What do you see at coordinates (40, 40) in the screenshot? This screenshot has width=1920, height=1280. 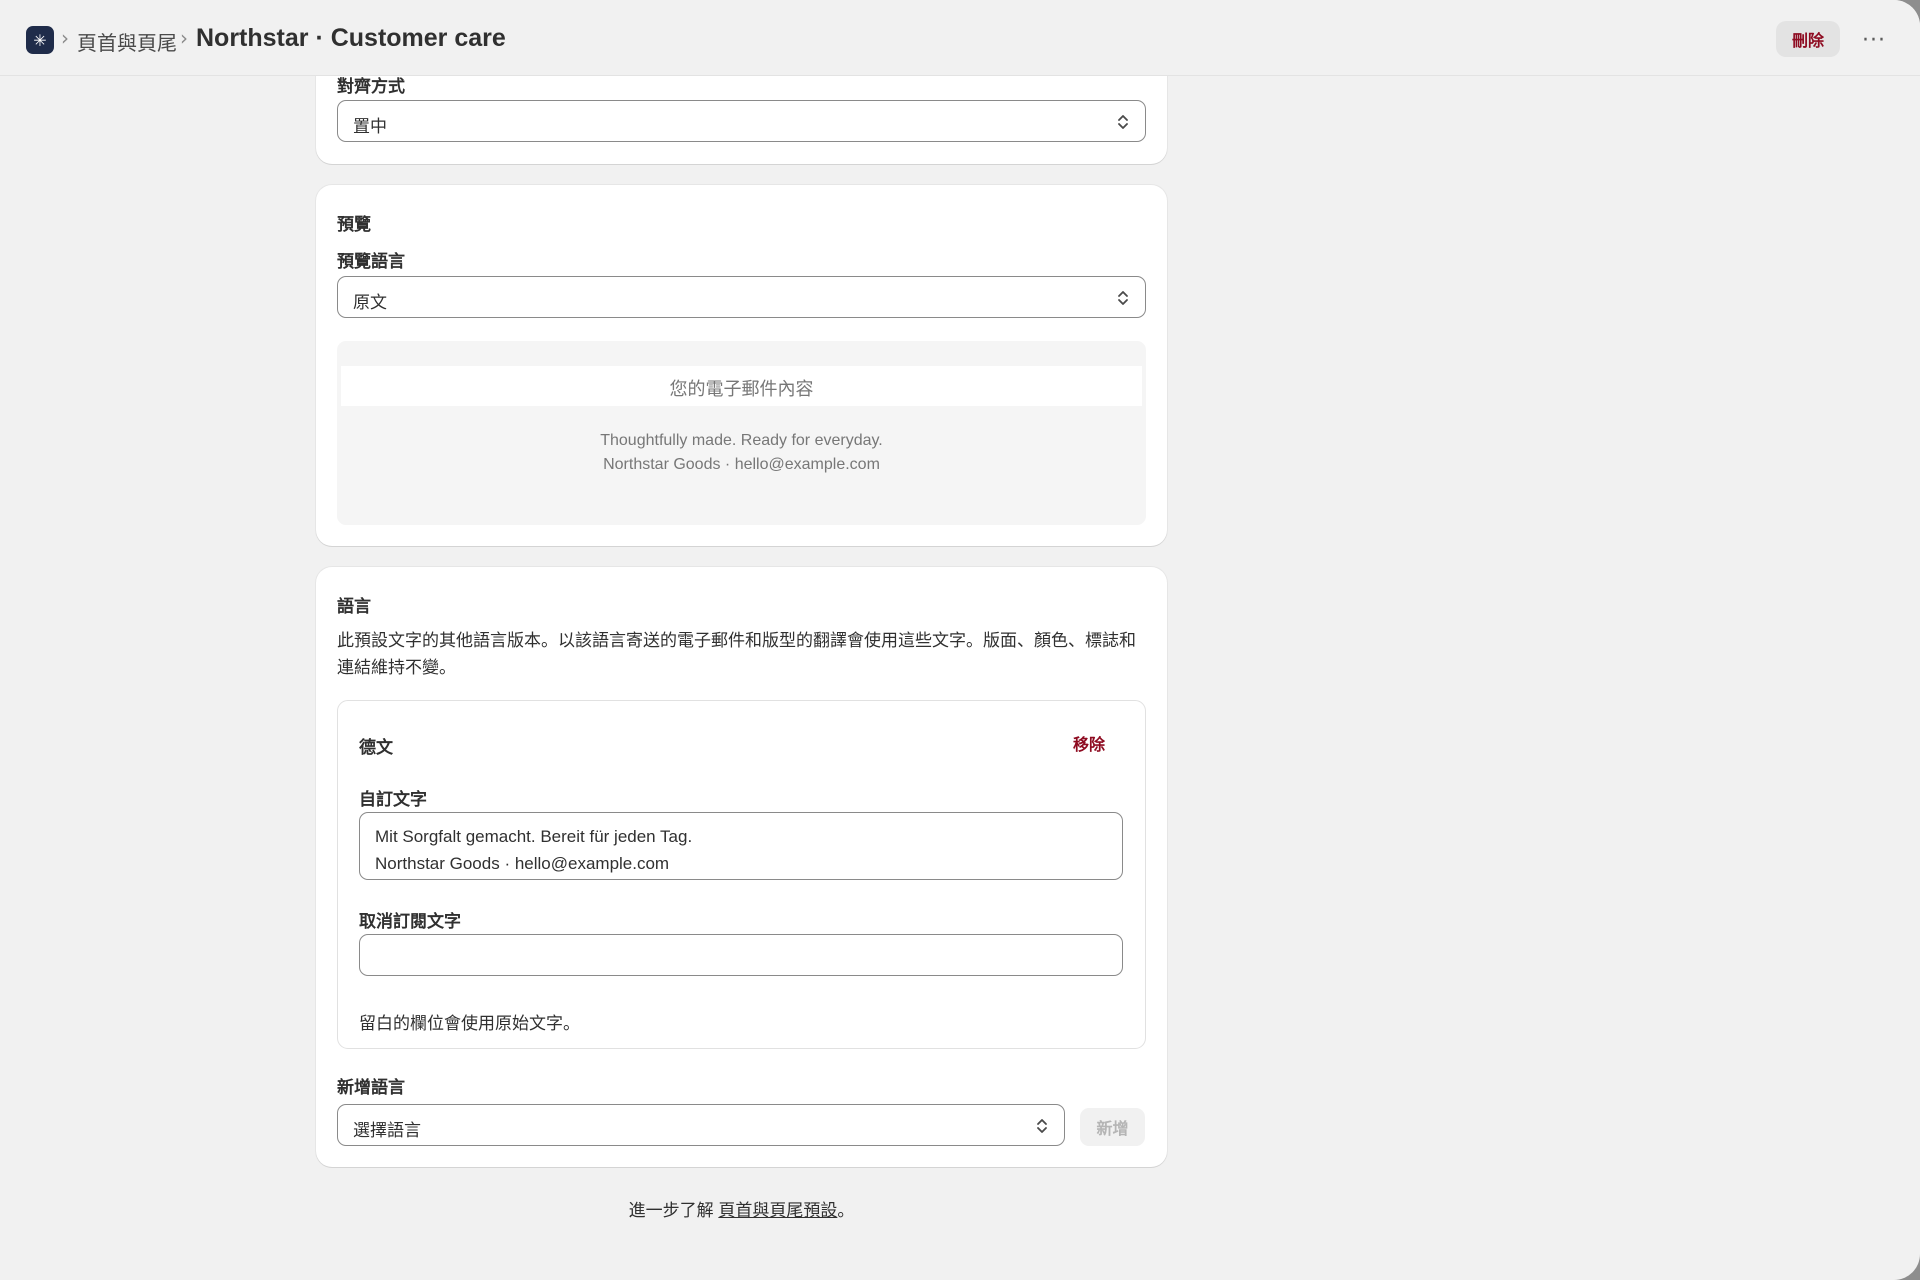 I see `asterisk-icon: ✳` at bounding box center [40, 40].